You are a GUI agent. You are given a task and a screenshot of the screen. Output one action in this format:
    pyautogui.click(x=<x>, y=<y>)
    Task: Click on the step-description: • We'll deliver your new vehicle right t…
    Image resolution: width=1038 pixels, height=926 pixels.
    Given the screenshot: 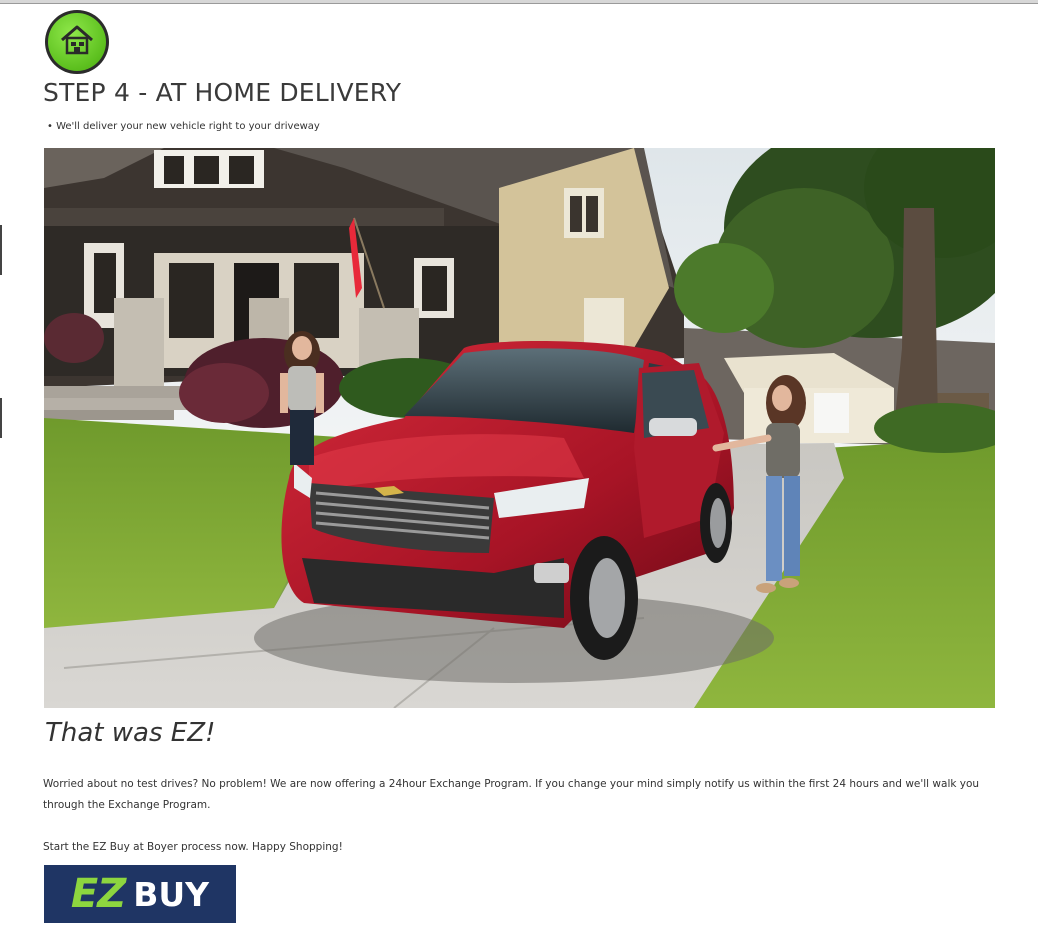 What is the action you would take?
    pyautogui.click(x=183, y=126)
    